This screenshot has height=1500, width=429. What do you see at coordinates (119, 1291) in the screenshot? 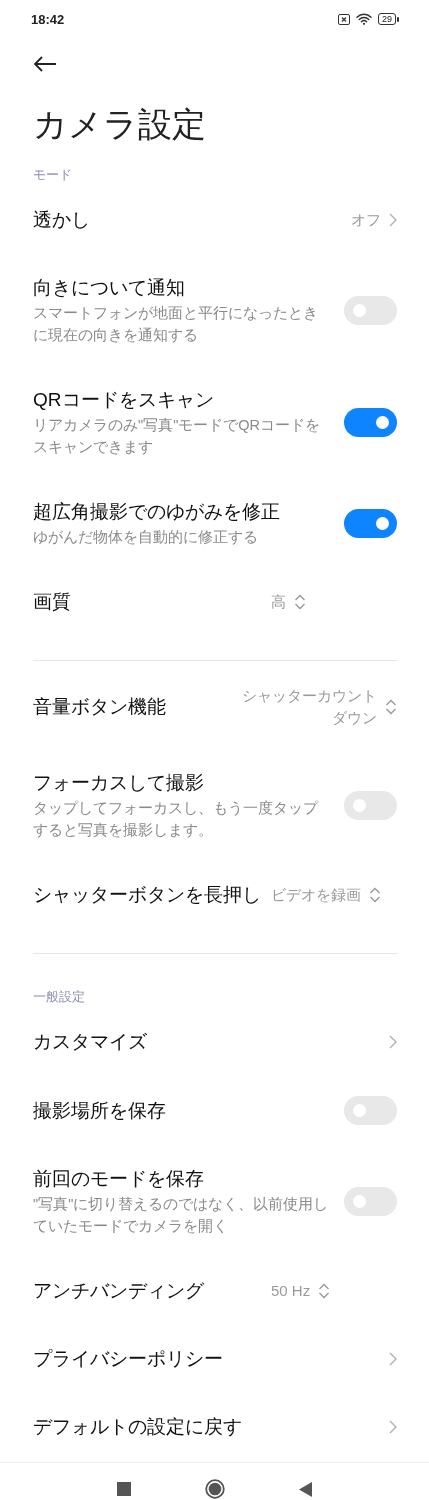
I see `setting-title: アンチバンディング` at bounding box center [119, 1291].